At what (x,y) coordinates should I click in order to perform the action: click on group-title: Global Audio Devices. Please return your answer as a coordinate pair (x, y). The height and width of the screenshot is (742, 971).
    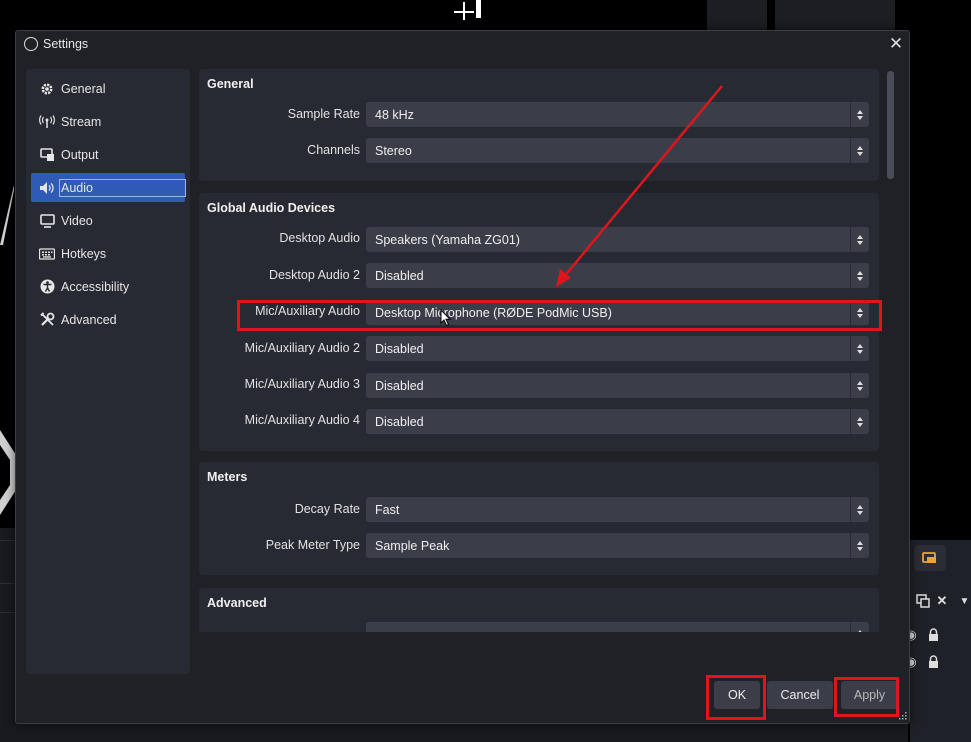
    Looking at the image, I should click on (271, 208).